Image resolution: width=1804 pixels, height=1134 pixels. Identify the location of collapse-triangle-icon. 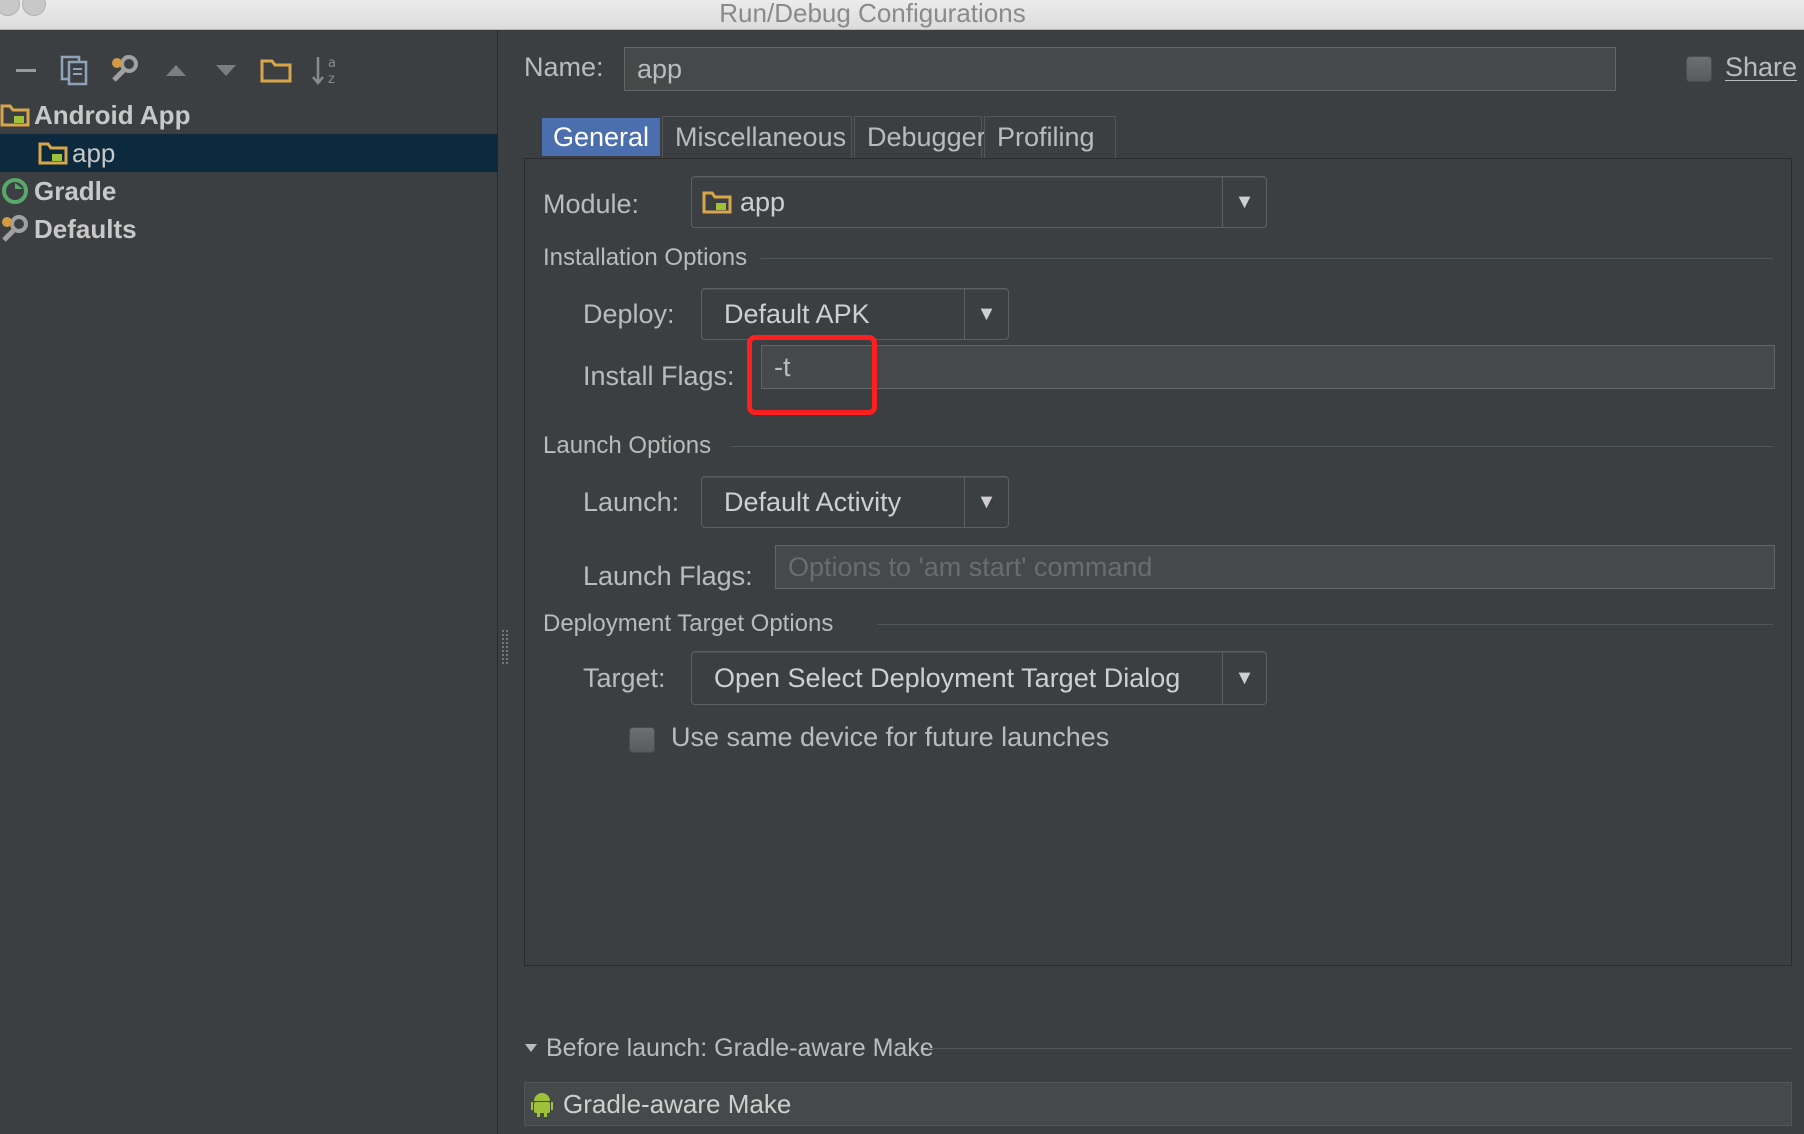
(531, 1048).